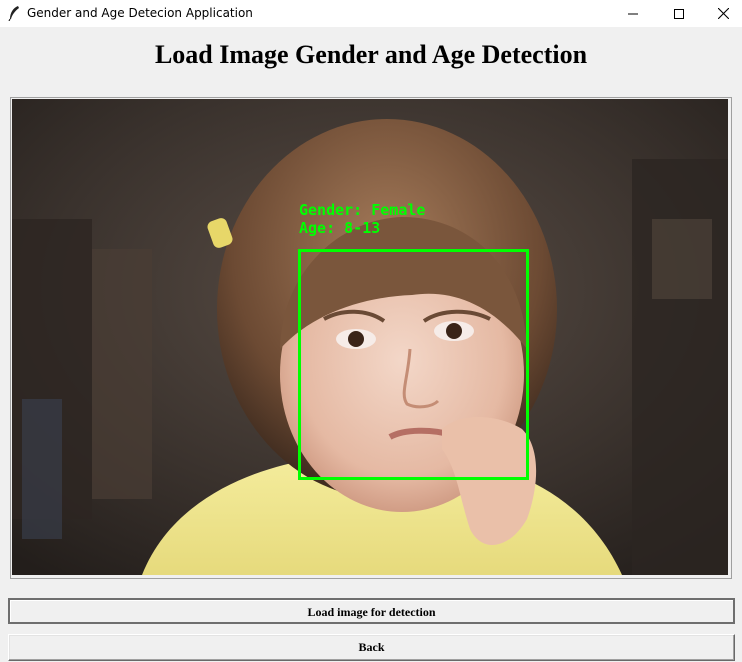  I want to click on minimize-button, so click(633, 13).